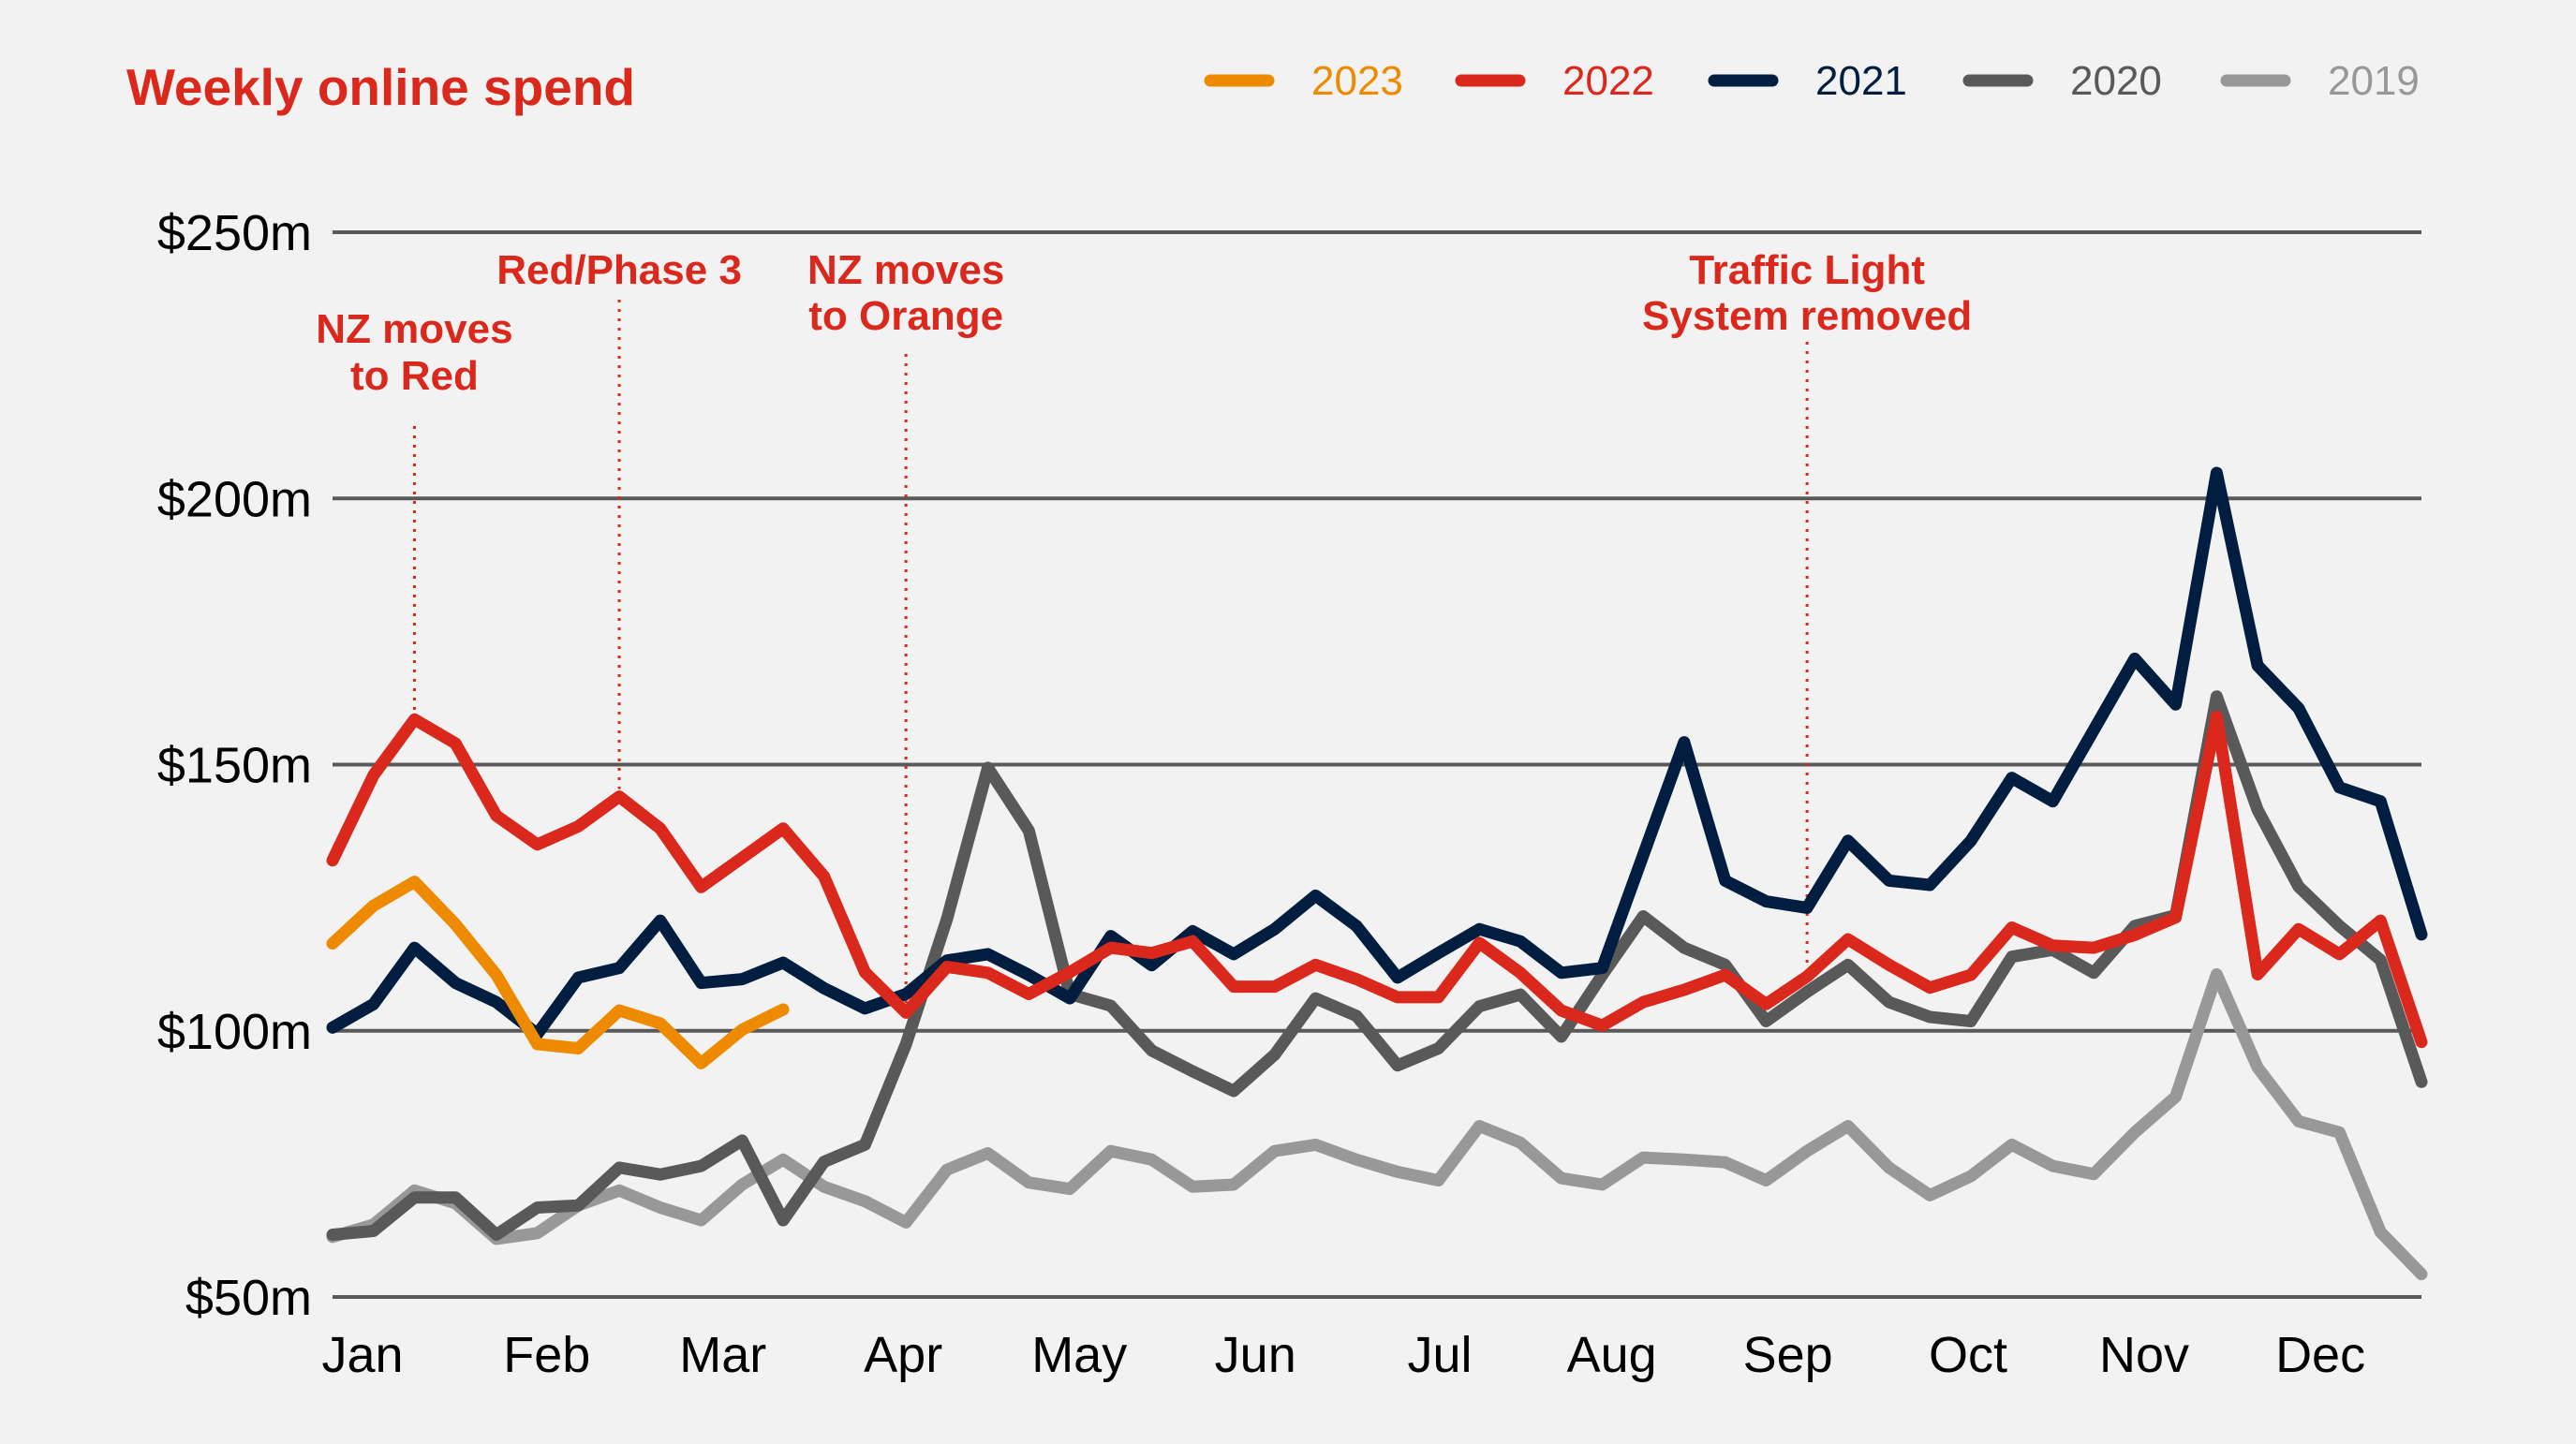  I want to click on x-tick-label: Sep, so click(1788, 1355).